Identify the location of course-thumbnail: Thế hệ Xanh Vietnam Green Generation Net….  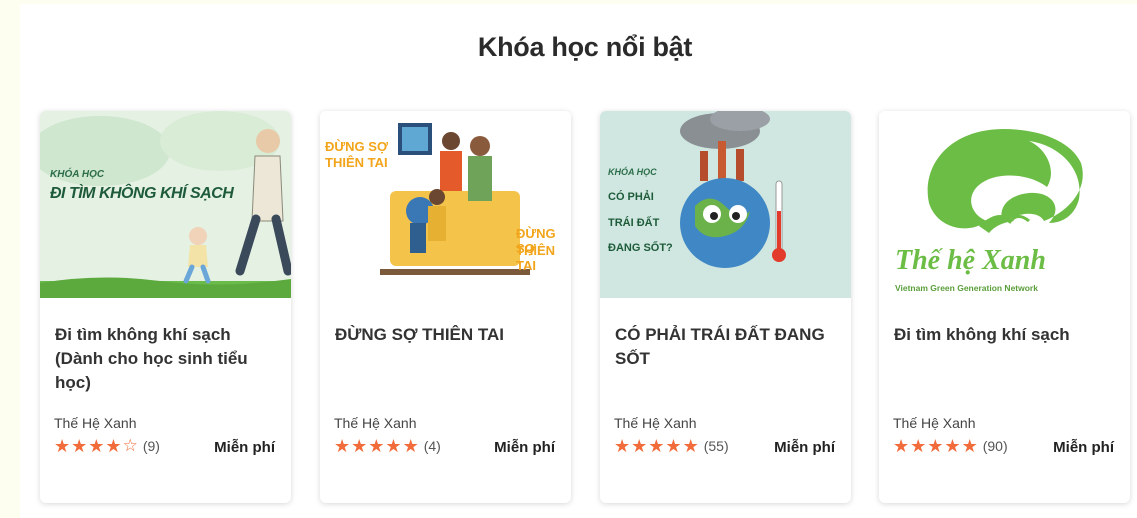
(1004, 204).